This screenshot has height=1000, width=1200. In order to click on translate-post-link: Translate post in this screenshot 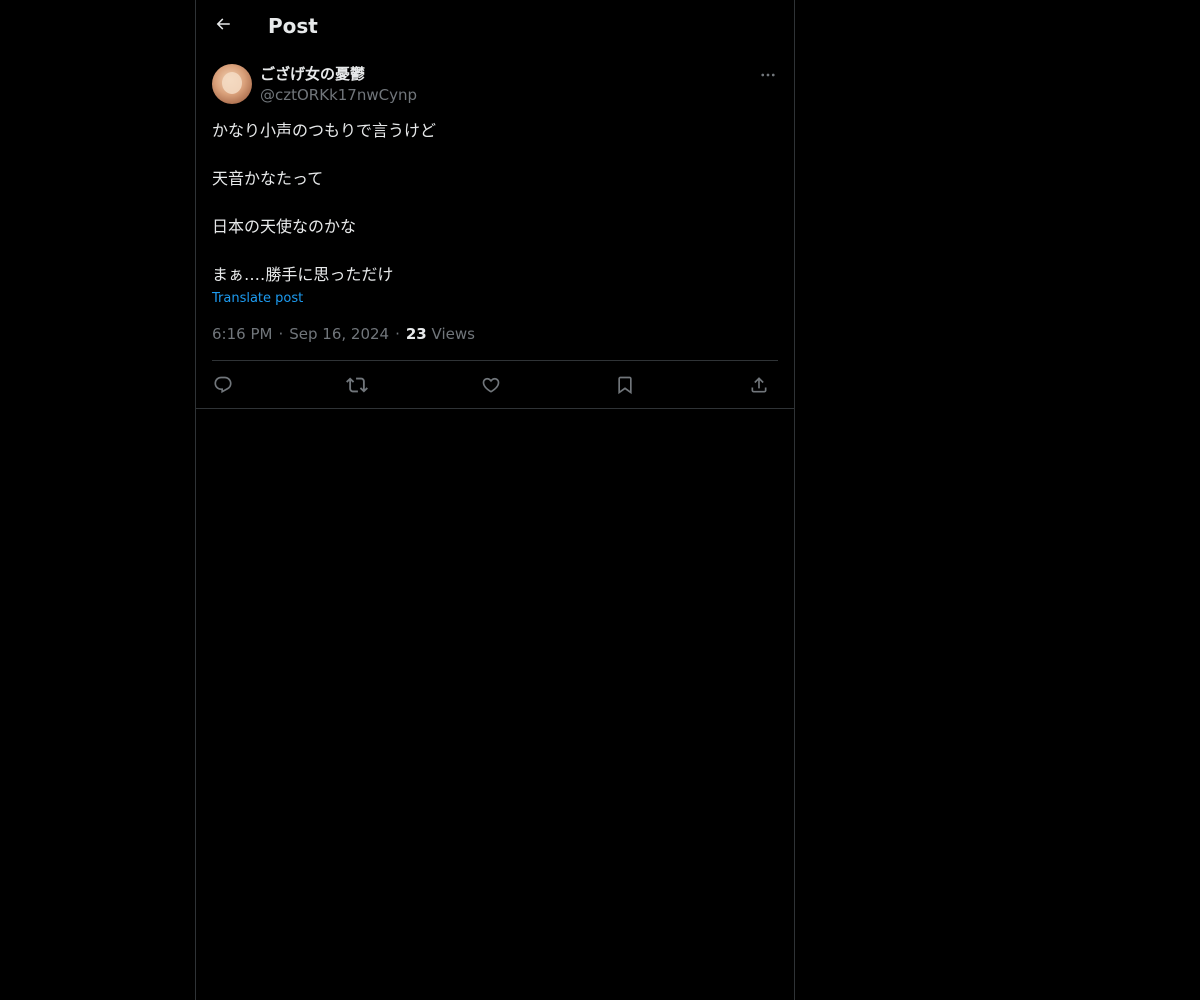, I will do `click(257, 299)`.